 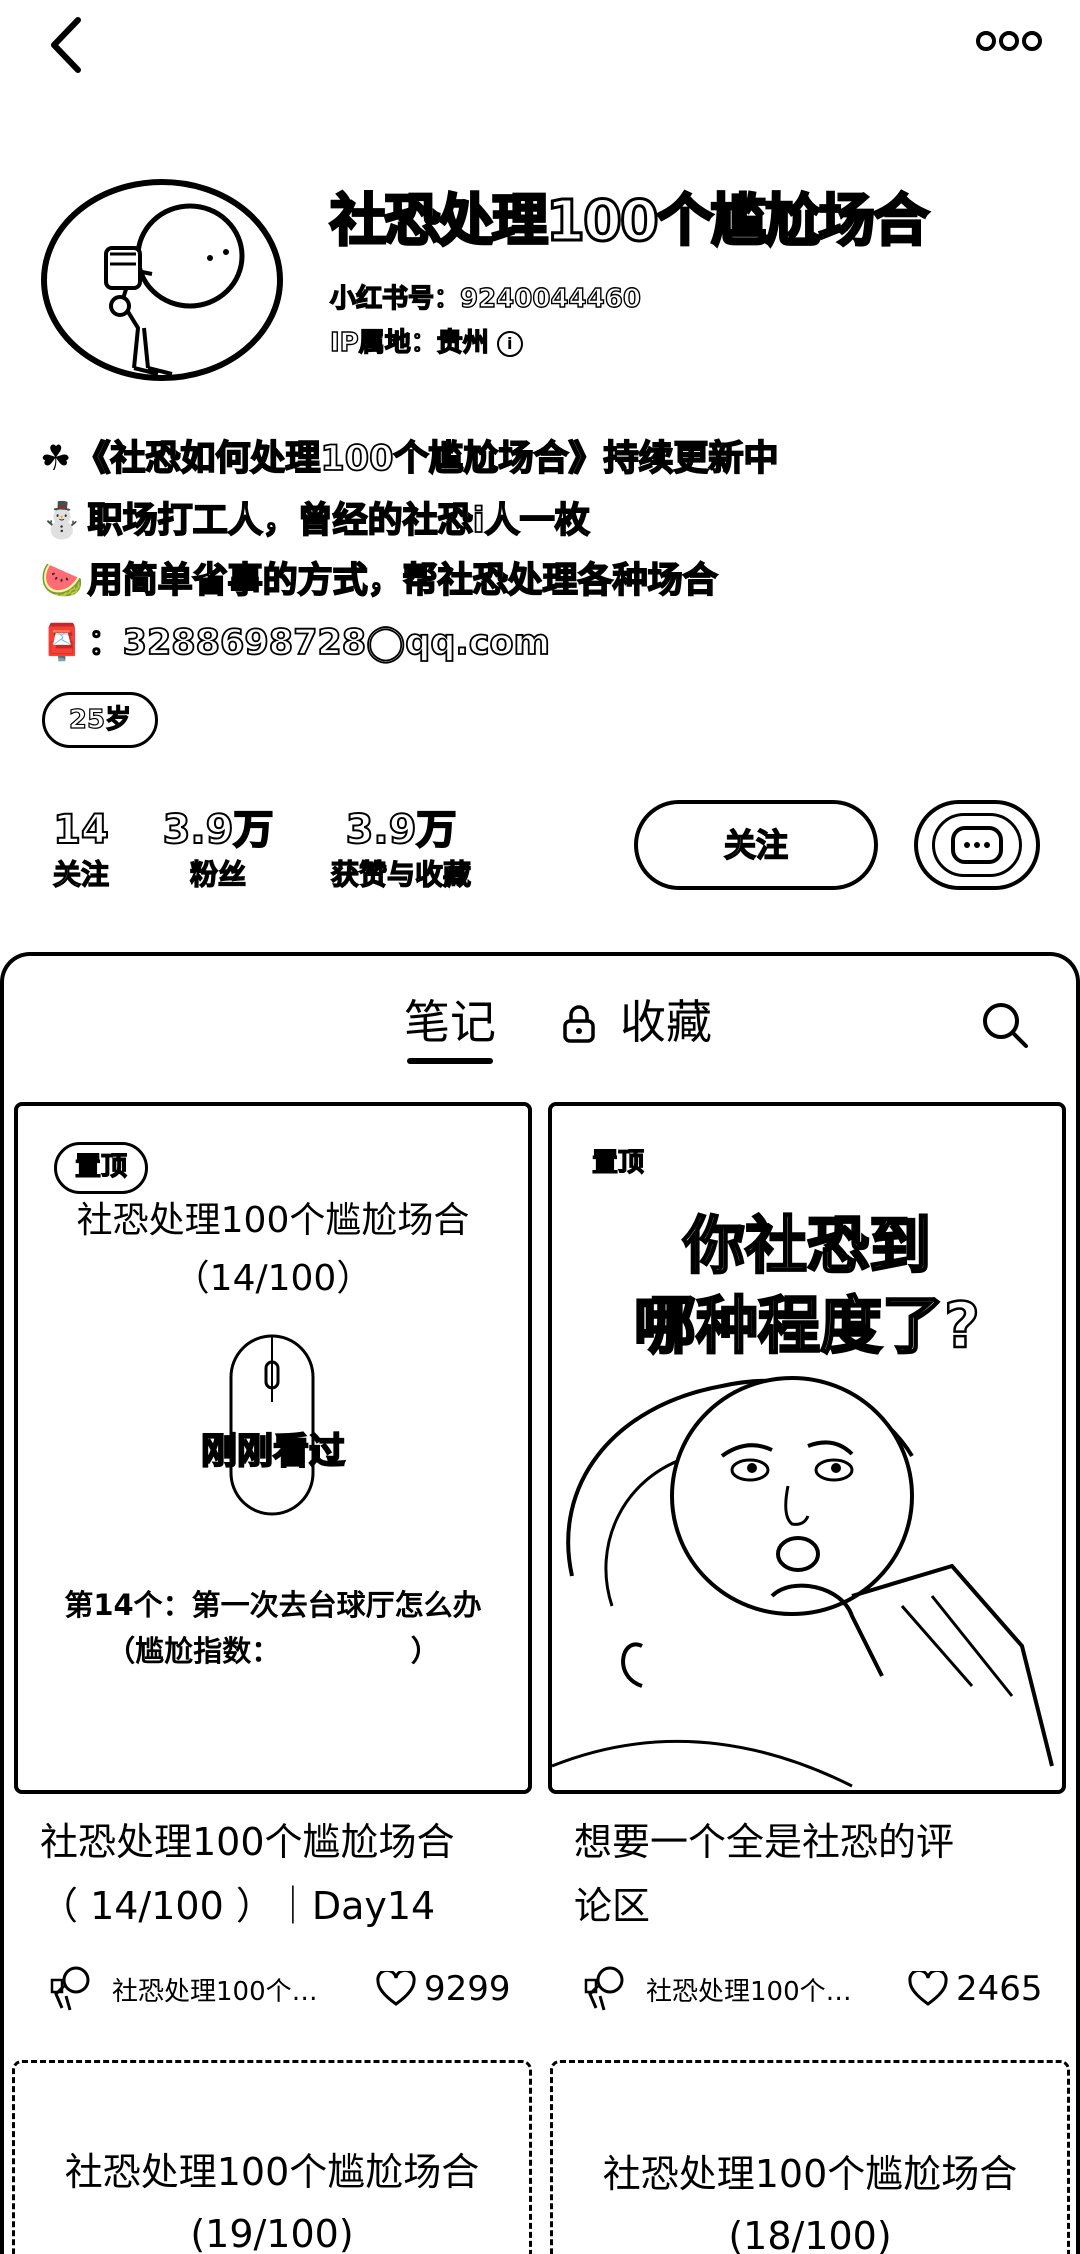 I want to click on stat-label: 关注, so click(x=80, y=874).